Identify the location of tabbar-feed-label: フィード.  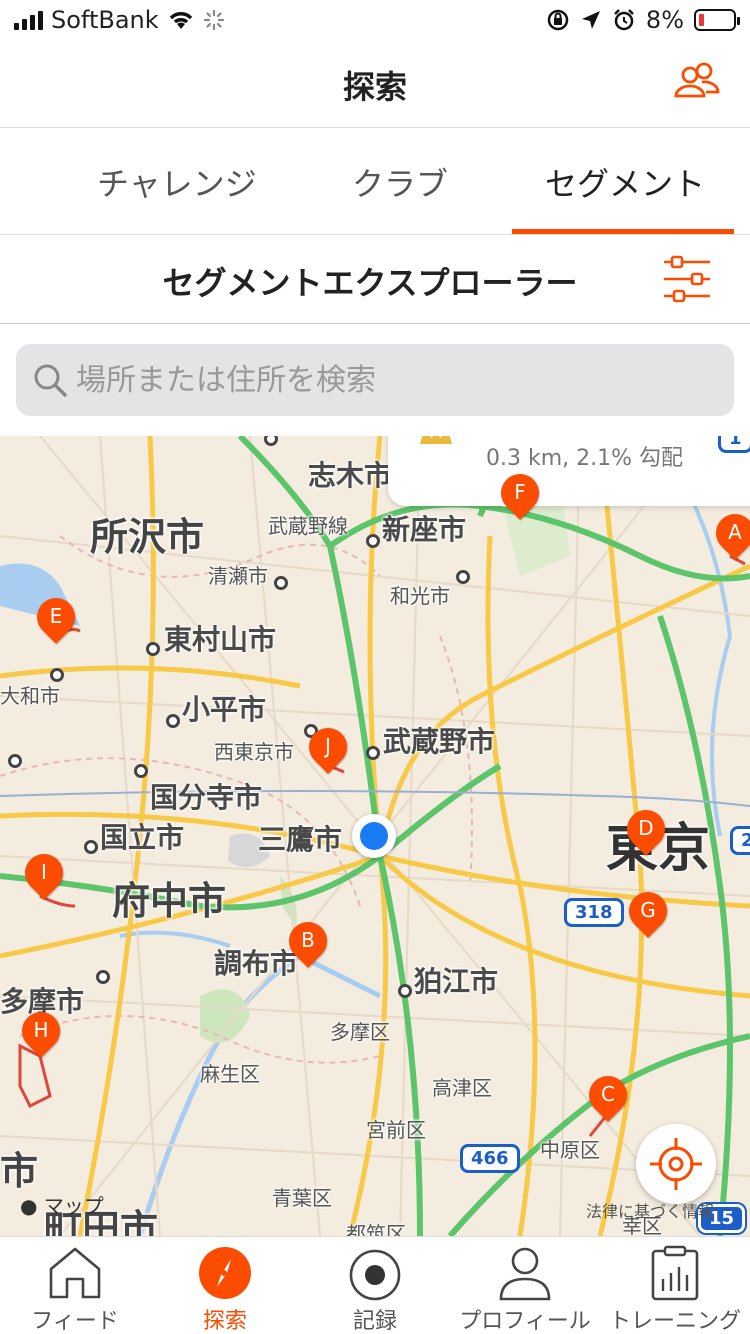
(75, 1321).